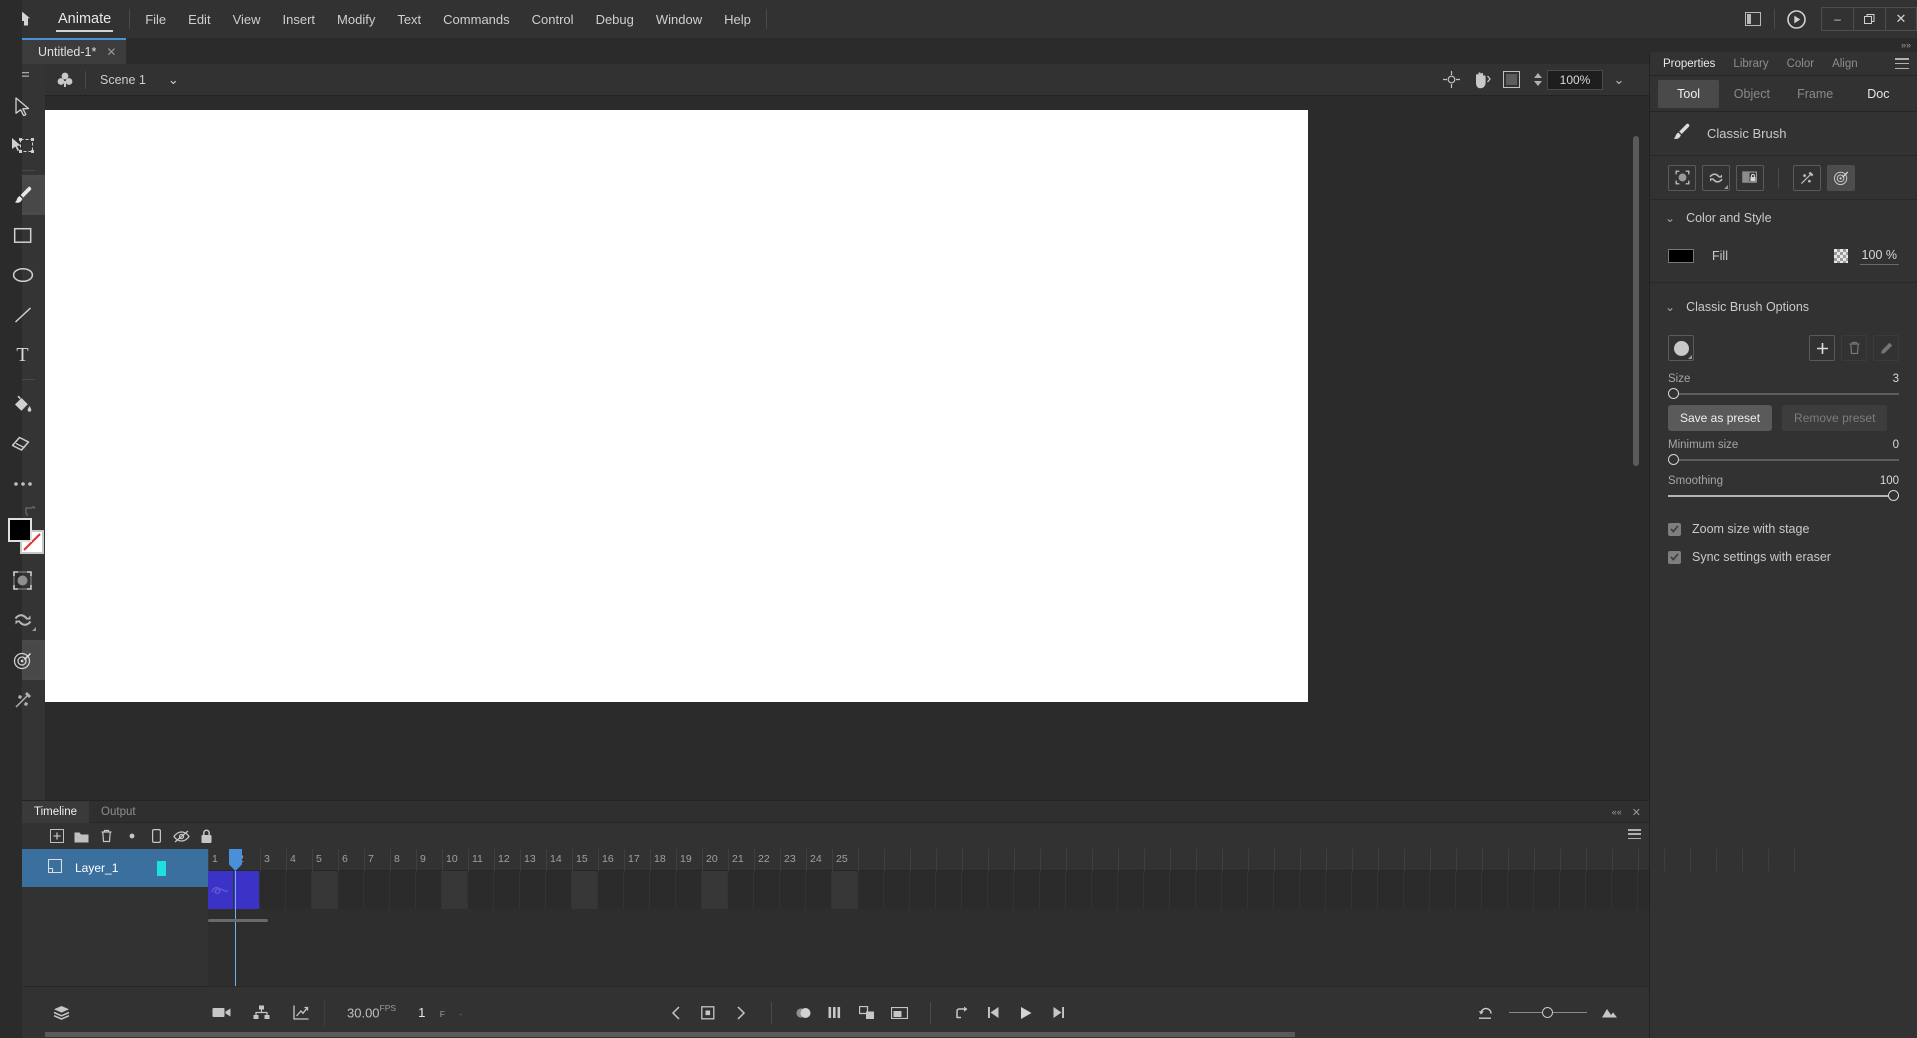 This screenshot has height=1038, width=1917. I want to click on play-preview-icon, so click(1796, 19).